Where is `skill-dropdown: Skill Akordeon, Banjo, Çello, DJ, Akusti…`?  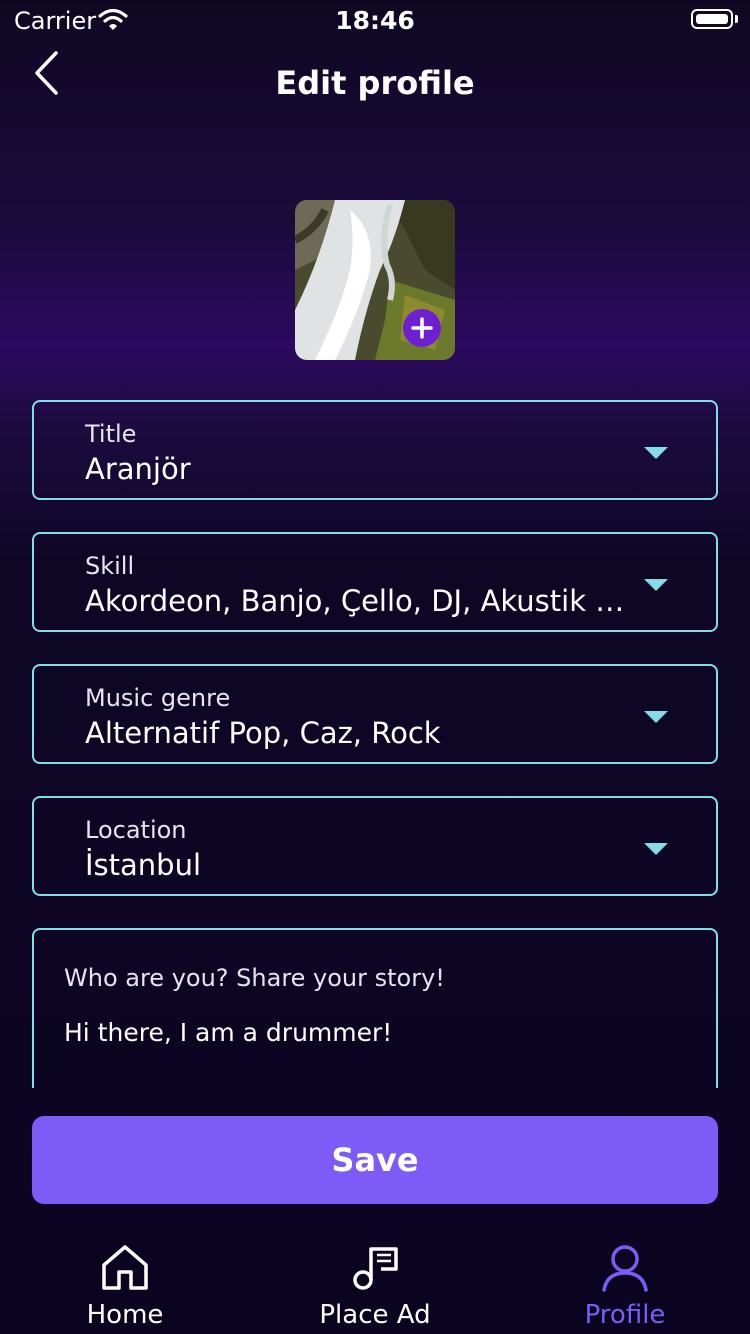 skill-dropdown: Skill Akordeon, Banjo, Çello, DJ, Akusti… is located at coordinates (375, 582).